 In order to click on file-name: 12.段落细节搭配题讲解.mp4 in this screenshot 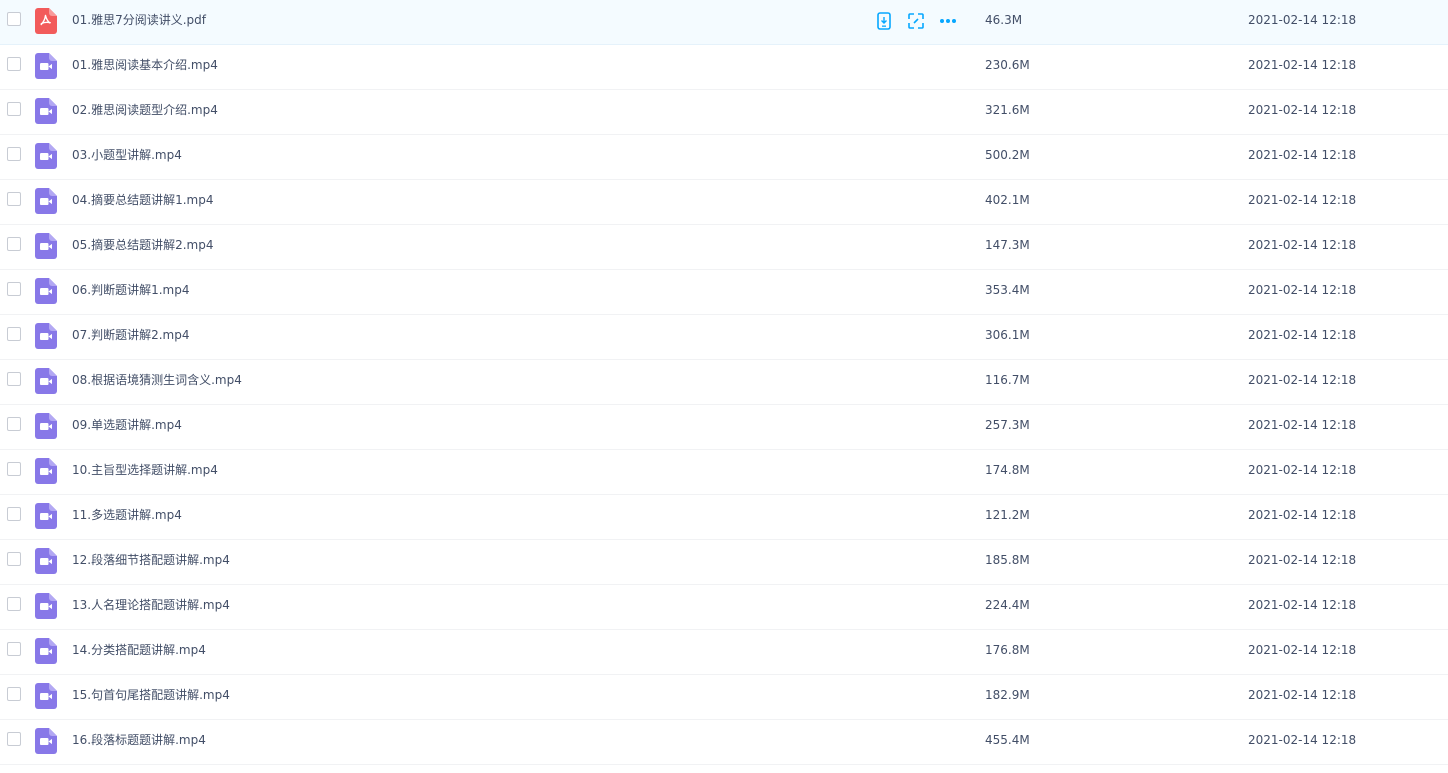, I will do `click(151, 562)`.